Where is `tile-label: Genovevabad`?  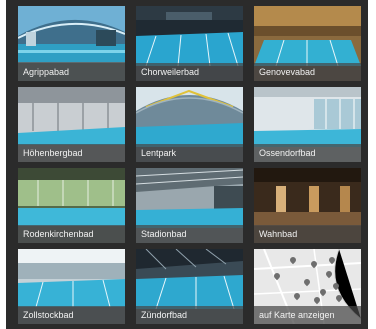
tile-label: Genovevabad is located at coordinates (307, 72).